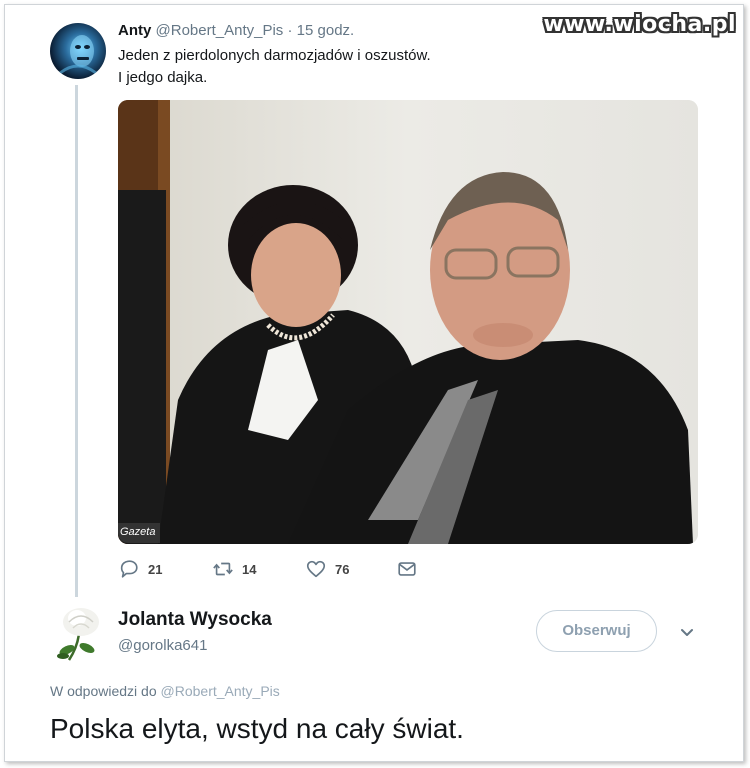 Image resolution: width=750 pixels, height=768 pixels. I want to click on avatar-face-icon, so click(78, 55).